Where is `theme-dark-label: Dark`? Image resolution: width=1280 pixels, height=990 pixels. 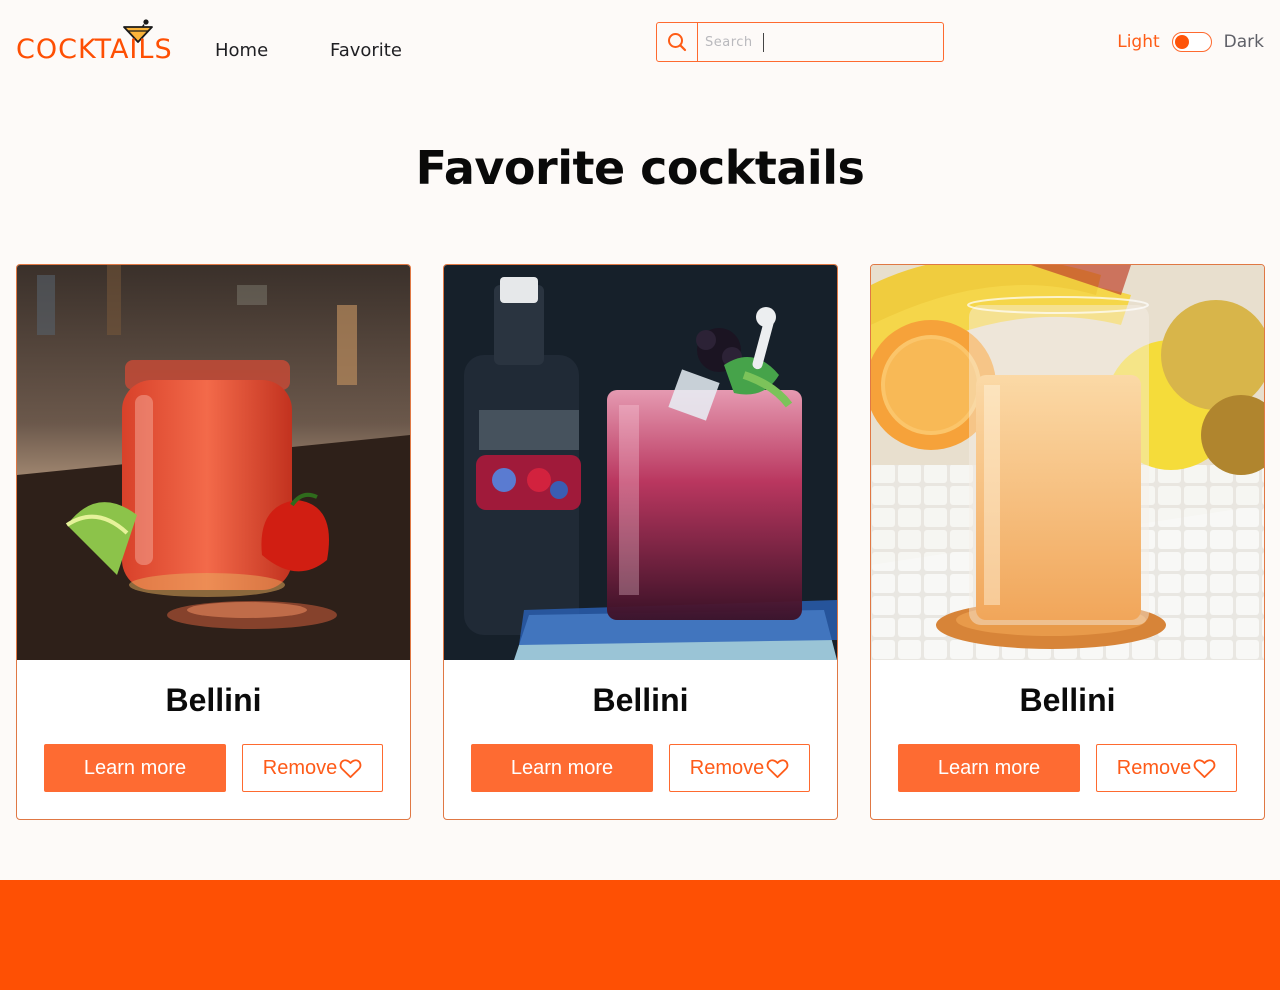
theme-dark-label: Dark is located at coordinates (1244, 42).